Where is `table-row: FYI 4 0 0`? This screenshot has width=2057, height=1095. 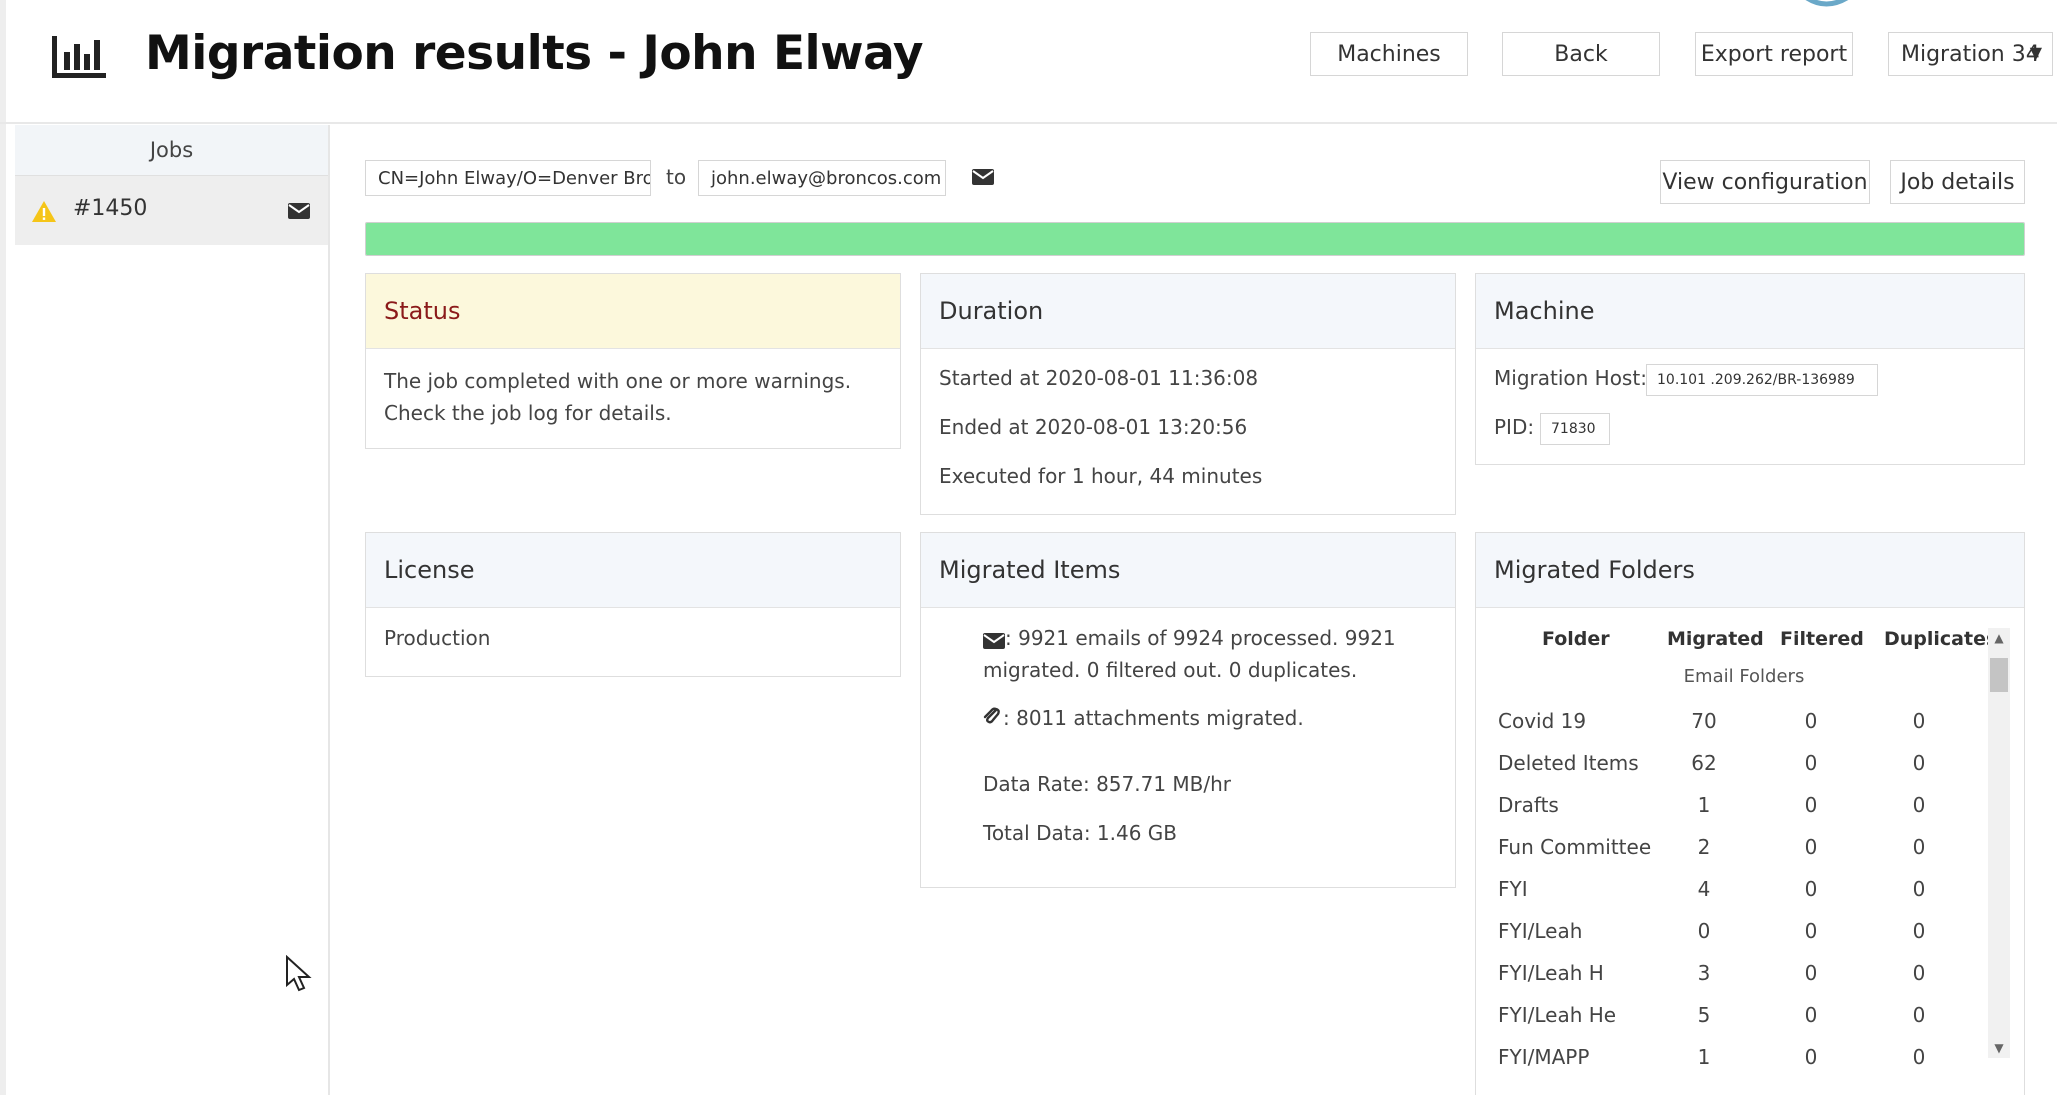 table-row: FYI 4 0 0 is located at coordinates (1754, 890).